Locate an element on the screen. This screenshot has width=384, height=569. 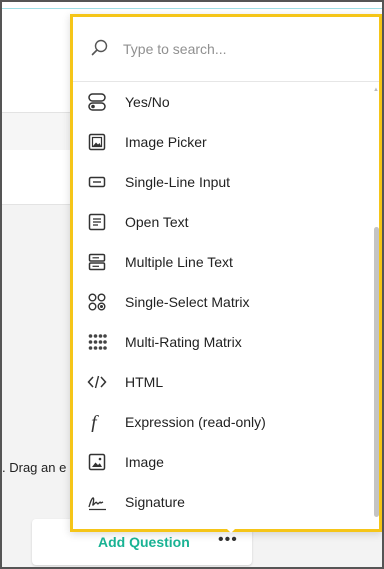
scroll-up-arrow-icon: ▲ is located at coordinates (376, 90).